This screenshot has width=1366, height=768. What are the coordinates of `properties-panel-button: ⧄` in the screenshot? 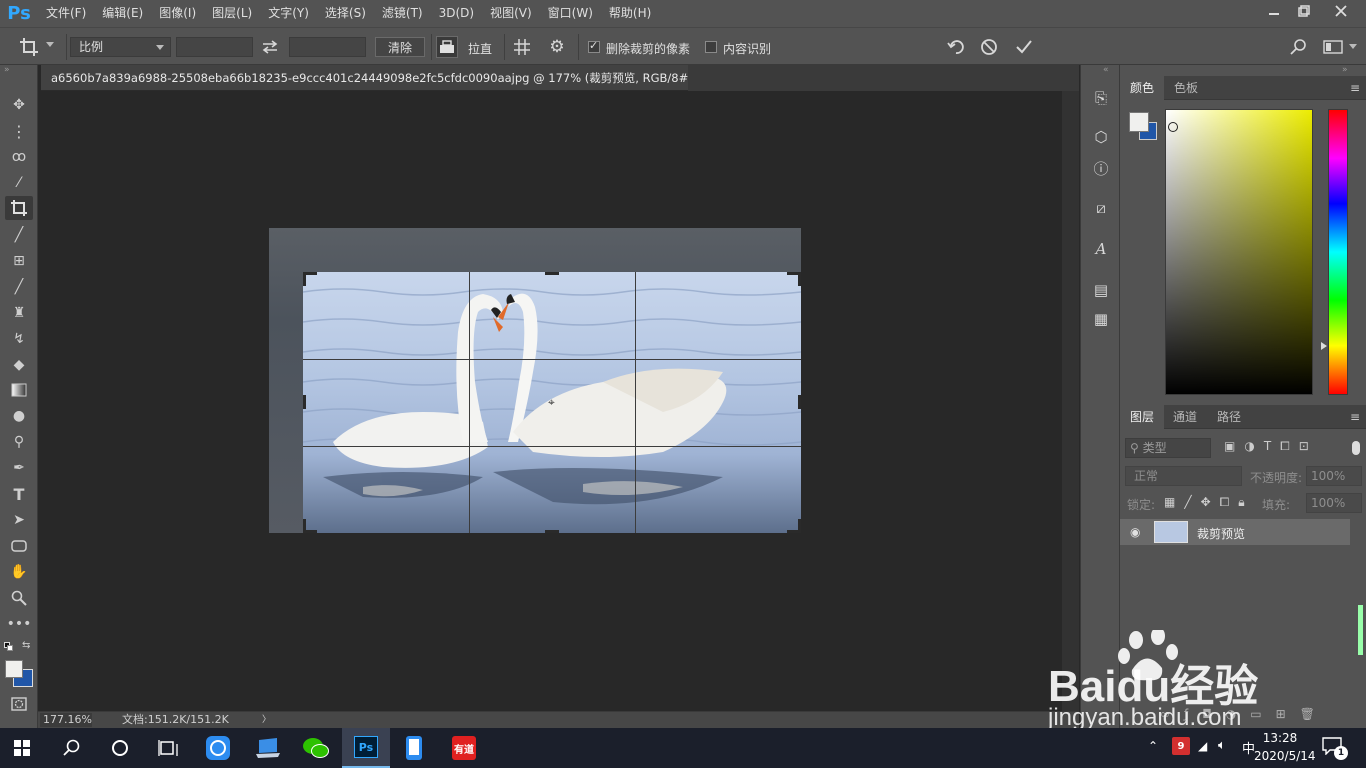 It's located at (1101, 208).